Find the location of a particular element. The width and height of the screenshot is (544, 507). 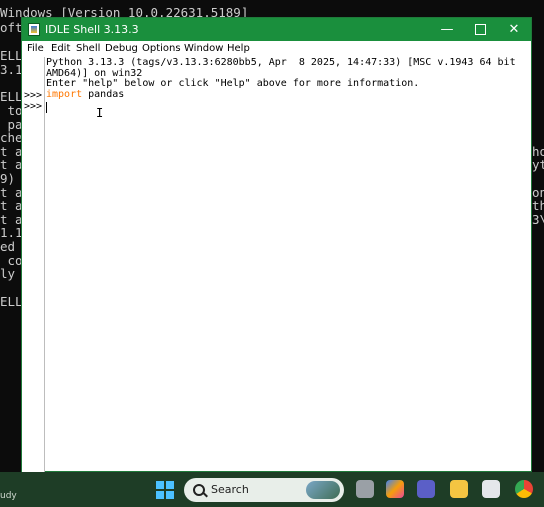

menu-help: Help is located at coordinates (238, 48).